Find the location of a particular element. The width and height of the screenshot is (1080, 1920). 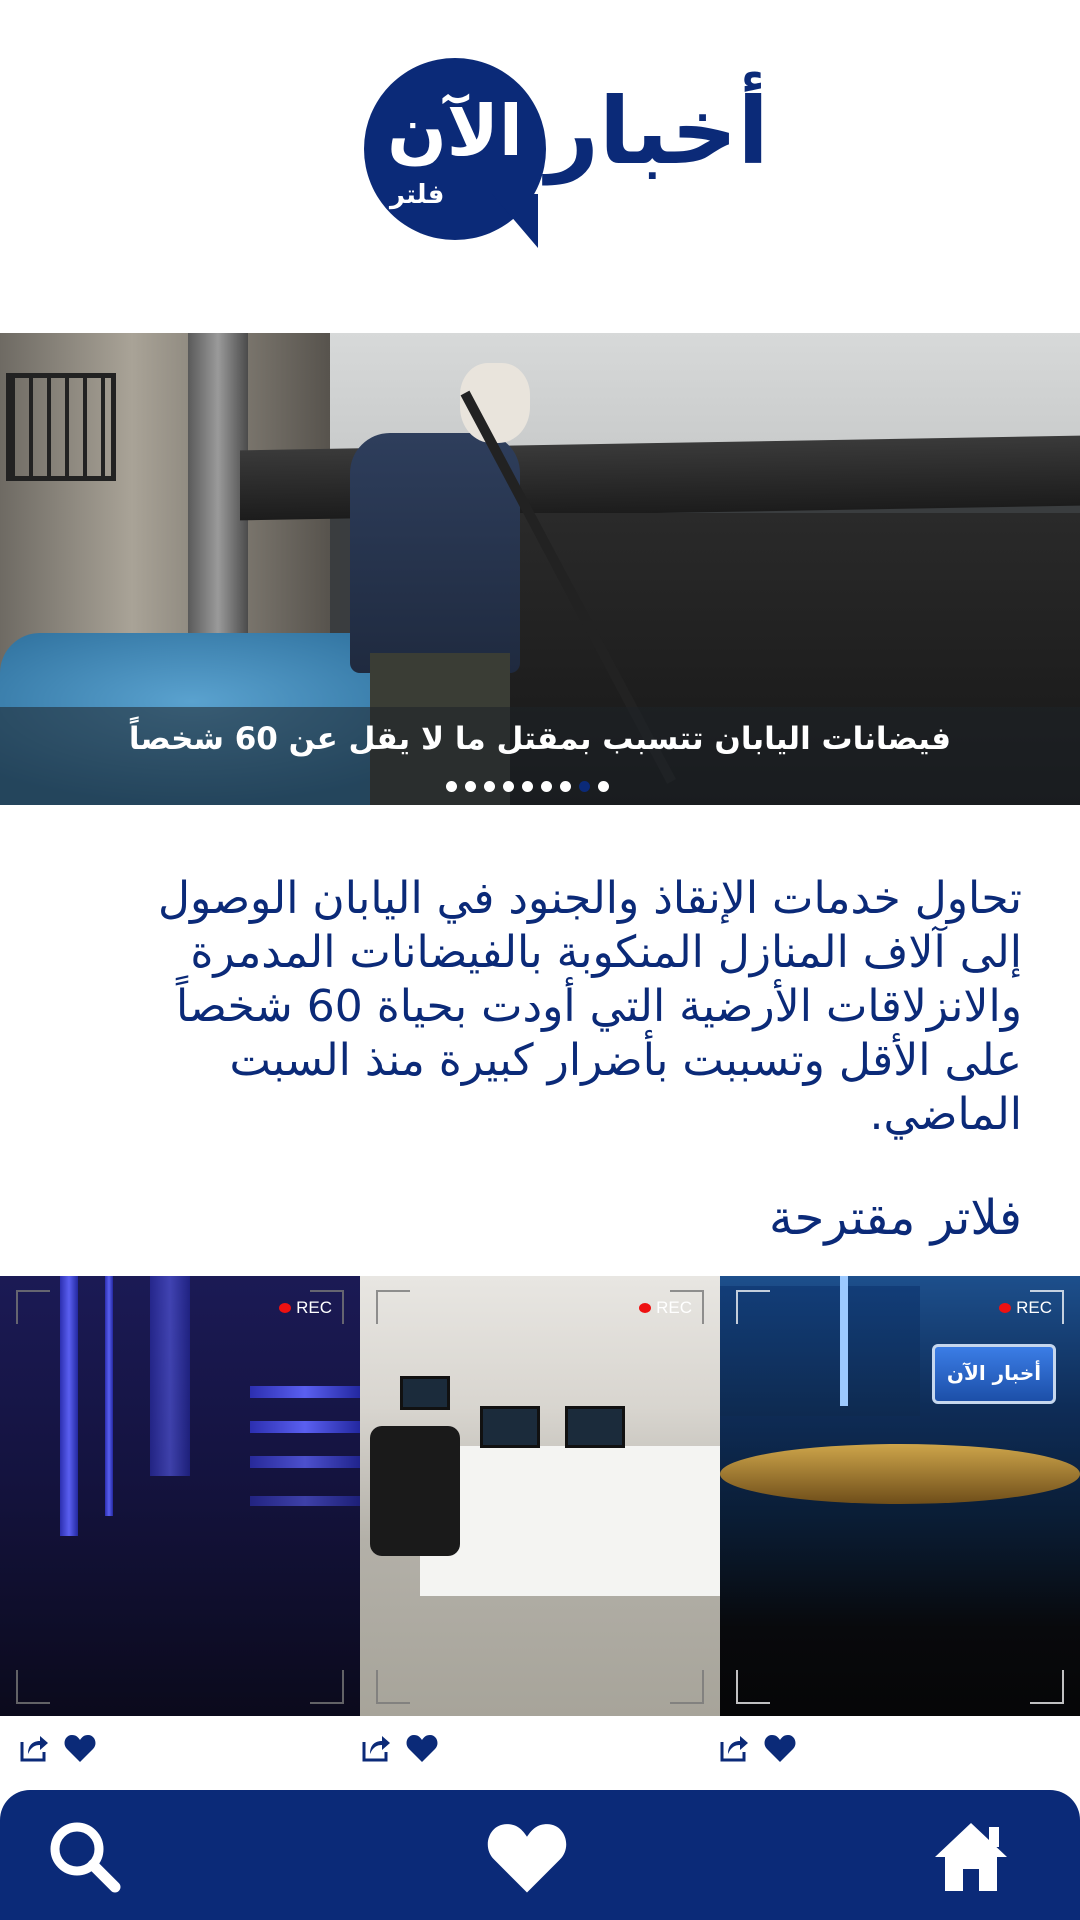

brand-logo: الآن فلتر أخبار is located at coordinates (564, 153).